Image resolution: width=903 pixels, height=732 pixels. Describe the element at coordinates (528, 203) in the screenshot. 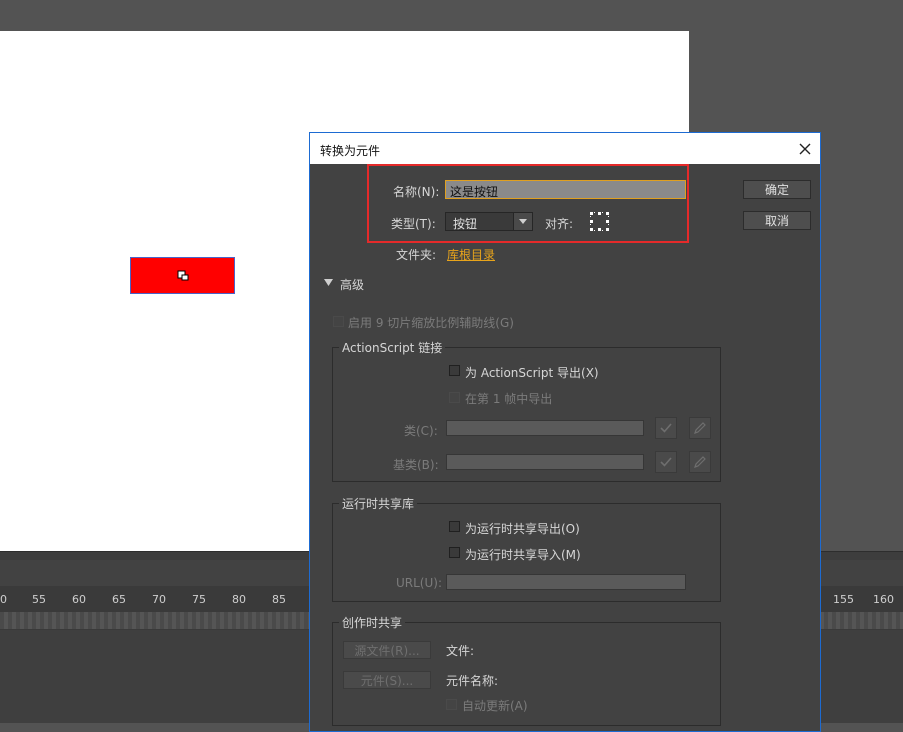

I see `highlight-annotation` at that location.